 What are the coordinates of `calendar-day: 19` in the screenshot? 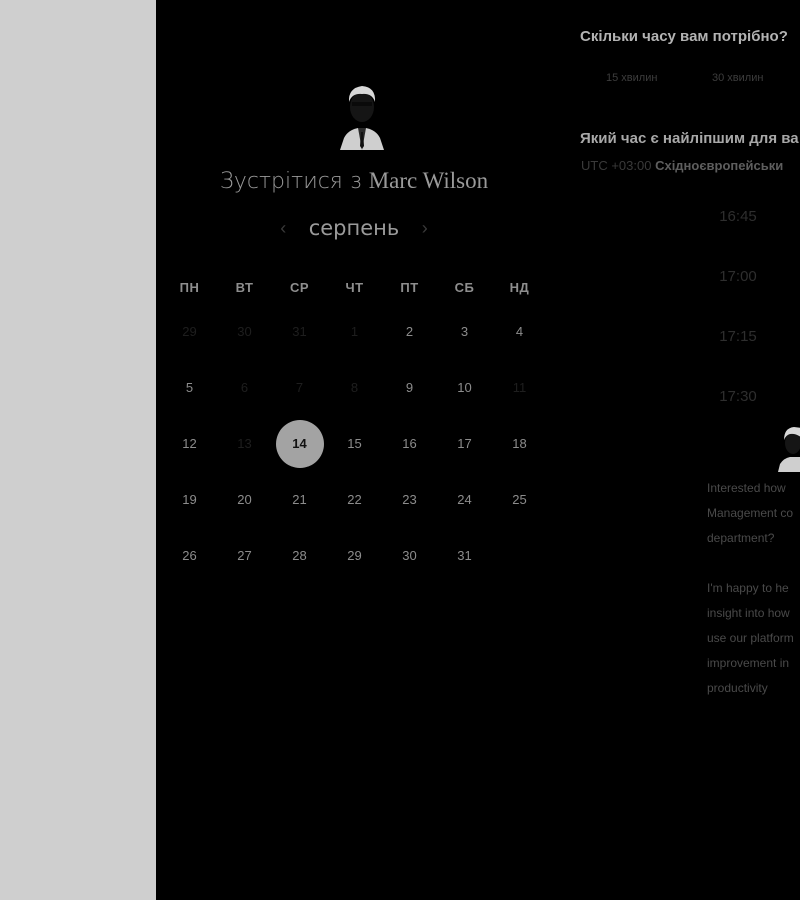 It's located at (189, 500).